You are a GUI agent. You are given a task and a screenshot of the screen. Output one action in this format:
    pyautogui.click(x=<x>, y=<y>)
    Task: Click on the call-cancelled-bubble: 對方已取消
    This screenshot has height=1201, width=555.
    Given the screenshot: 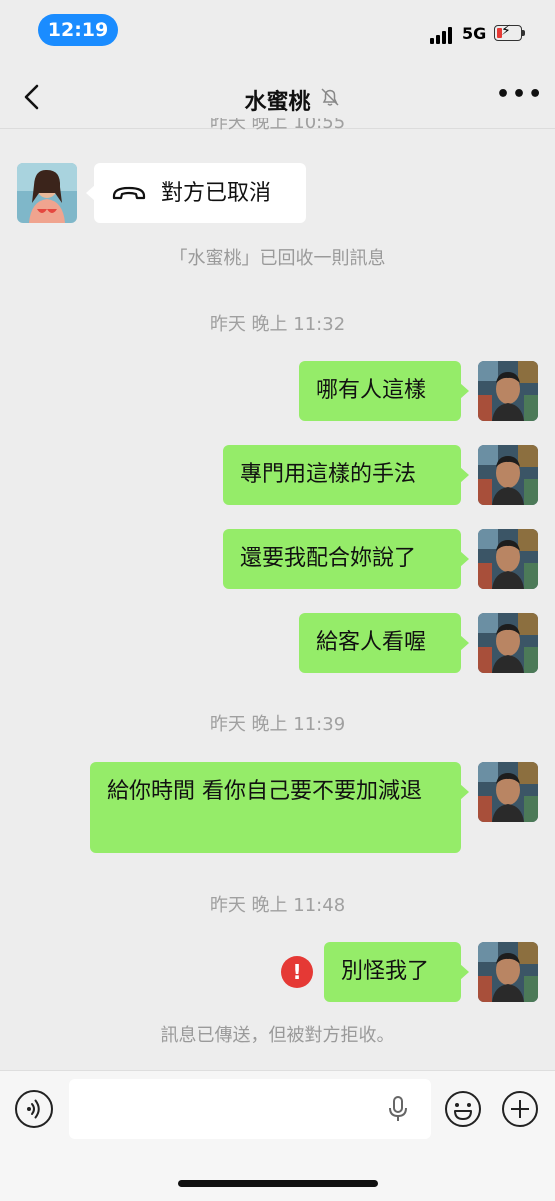 What is the action you would take?
    pyautogui.click(x=200, y=193)
    